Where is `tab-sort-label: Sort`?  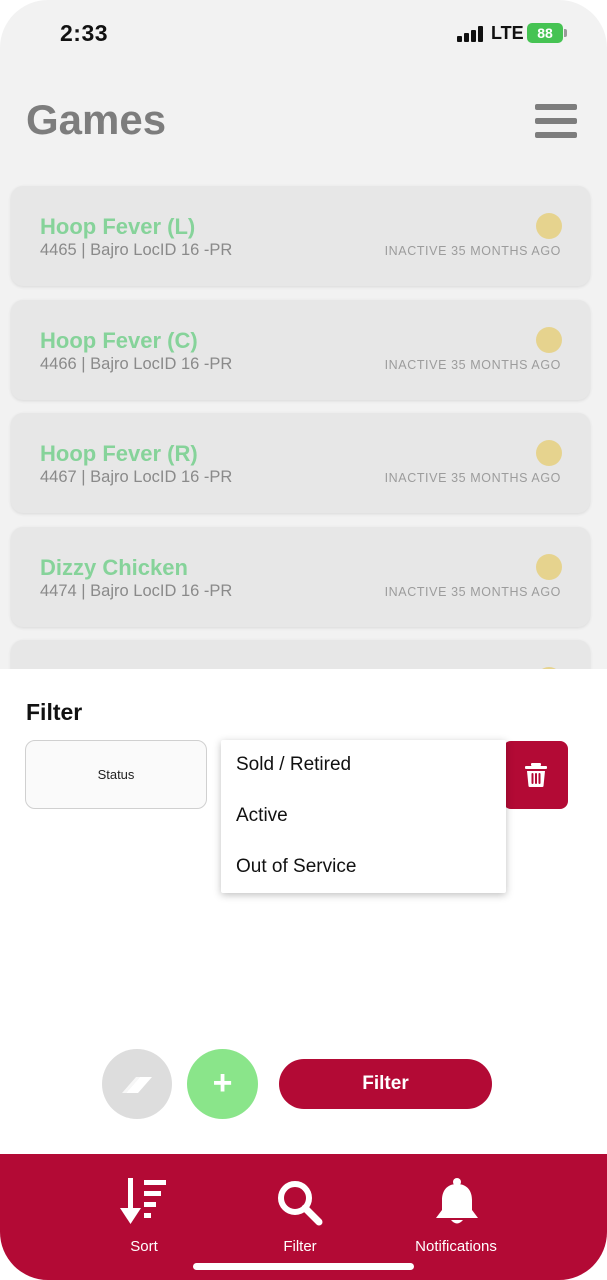
tab-sort-label: Sort is located at coordinates (144, 1246).